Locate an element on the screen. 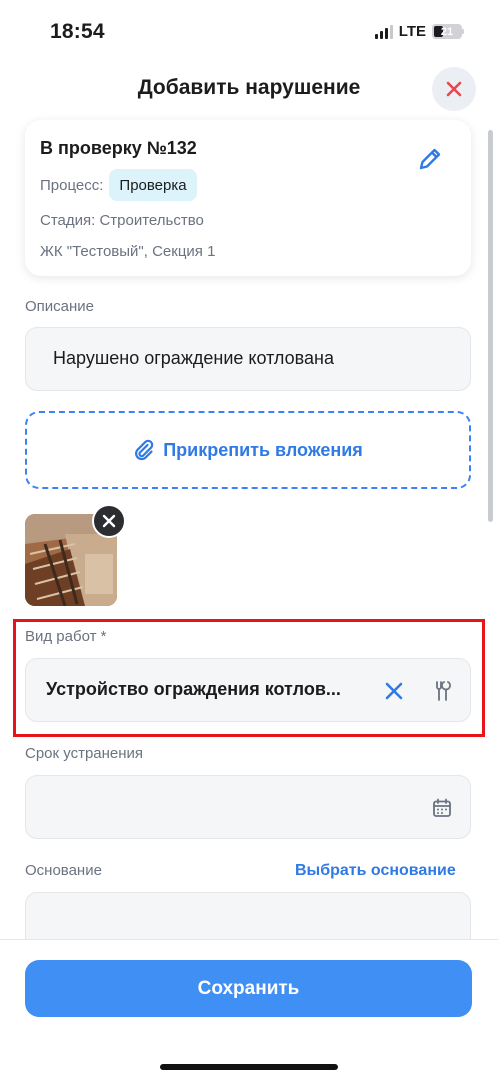 The image size is (498, 1079). close-button is located at coordinates (454, 89).